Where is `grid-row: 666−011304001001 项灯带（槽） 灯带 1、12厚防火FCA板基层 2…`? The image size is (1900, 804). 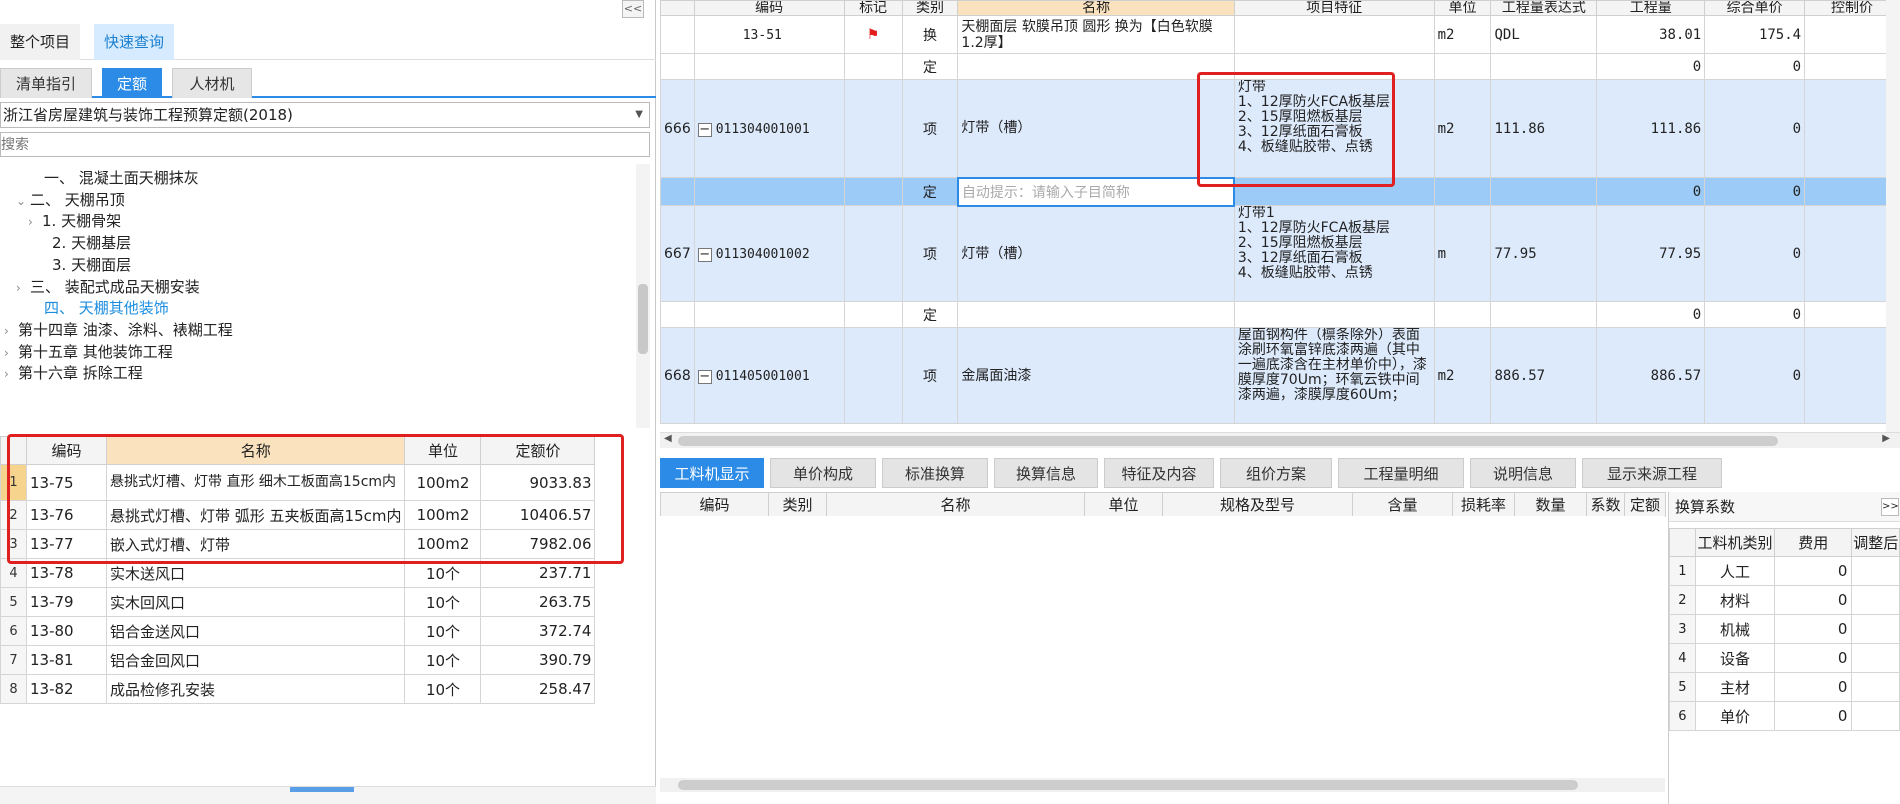
grid-row: 666−011304001001 项灯带（槽） 灯带 1、12厚防火FCA板基层 2… is located at coordinates (1280, 128).